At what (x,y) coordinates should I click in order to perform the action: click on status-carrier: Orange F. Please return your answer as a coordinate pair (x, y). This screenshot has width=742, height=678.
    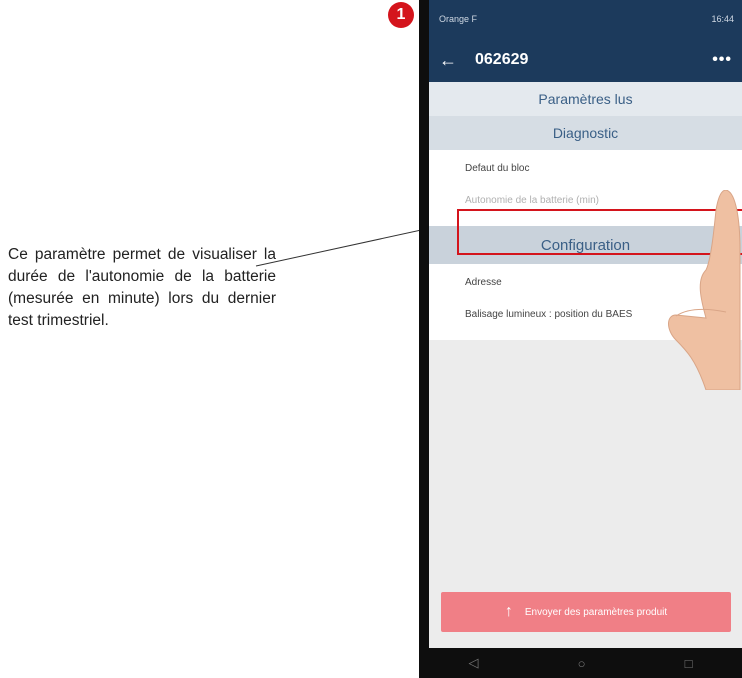
    Looking at the image, I should click on (458, 19).